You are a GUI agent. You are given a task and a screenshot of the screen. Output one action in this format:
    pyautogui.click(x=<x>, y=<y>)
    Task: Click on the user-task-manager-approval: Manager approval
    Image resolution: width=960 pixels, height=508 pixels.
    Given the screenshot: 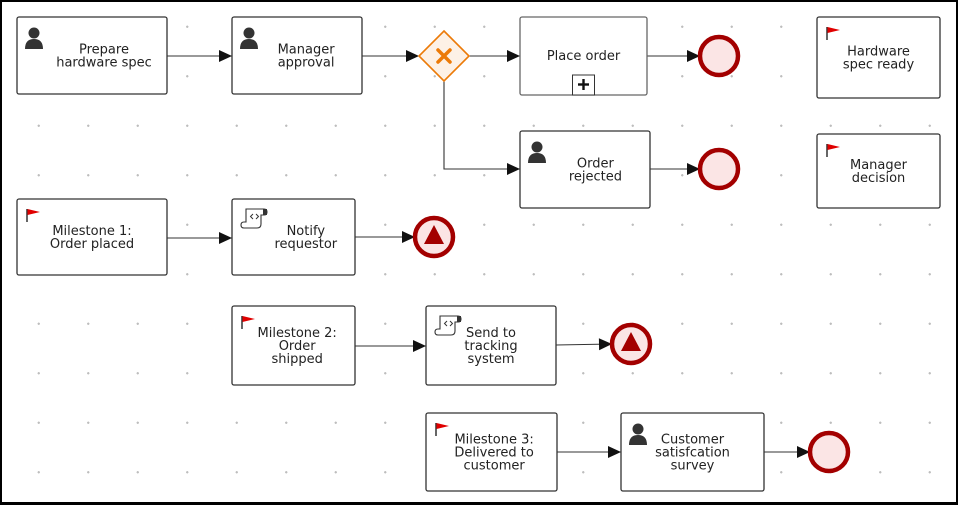 What is the action you would take?
    pyautogui.click(x=297, y=55)
    